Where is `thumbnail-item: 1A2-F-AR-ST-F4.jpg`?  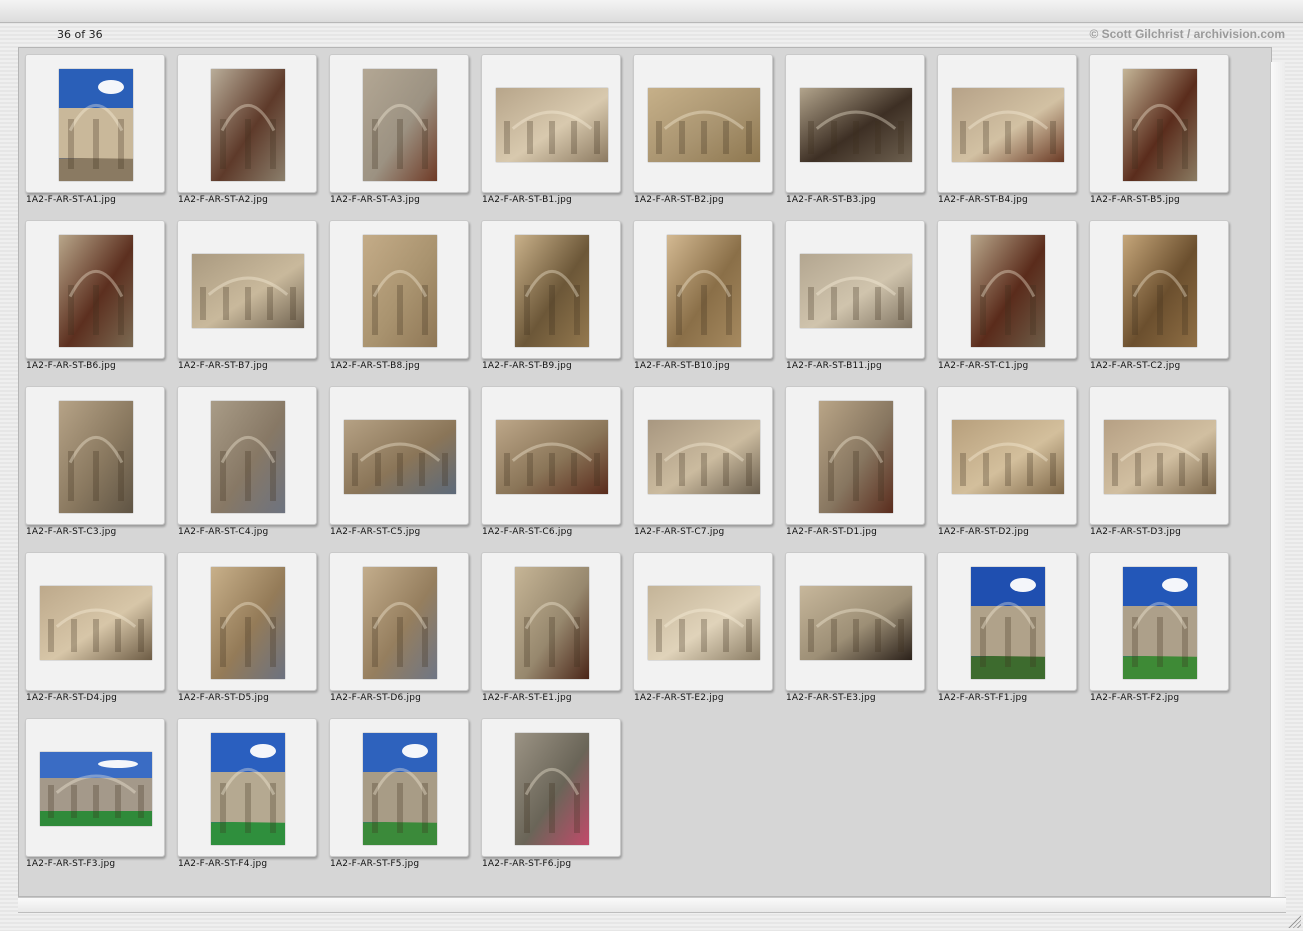 thumbnail-item: 1A2-F-AR-ST-F4.jpg is located at coordinates (253, 798).